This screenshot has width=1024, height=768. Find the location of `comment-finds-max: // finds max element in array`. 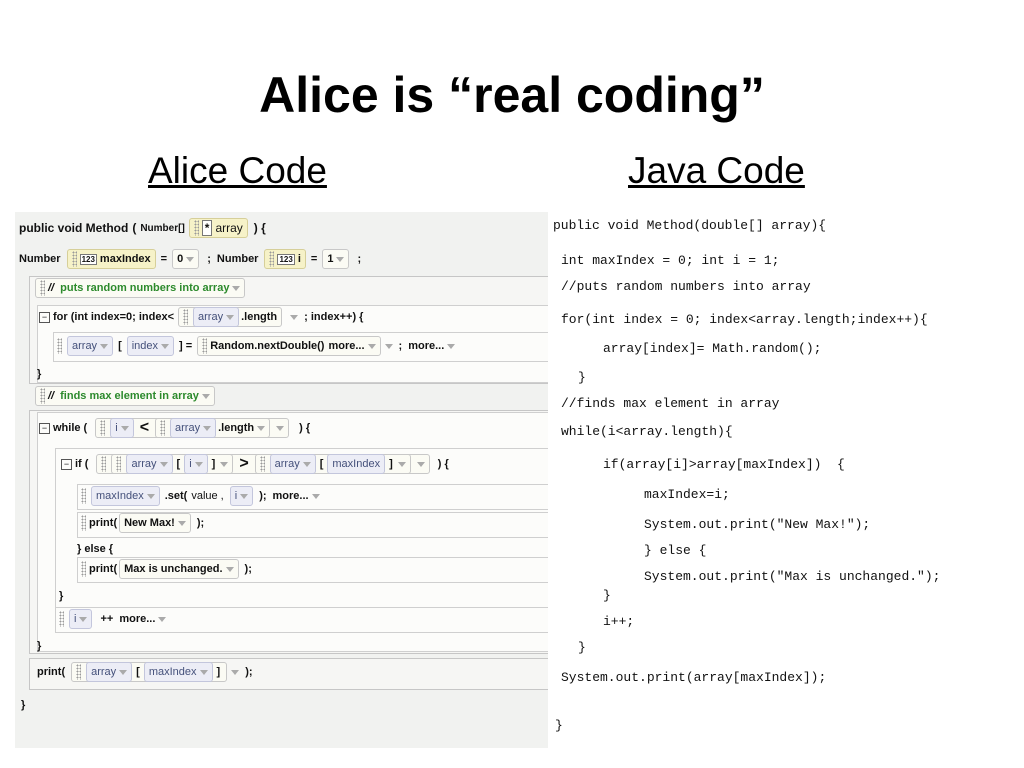

comment-finds-max: // finds max element in array is located at coordinates (125, 396).